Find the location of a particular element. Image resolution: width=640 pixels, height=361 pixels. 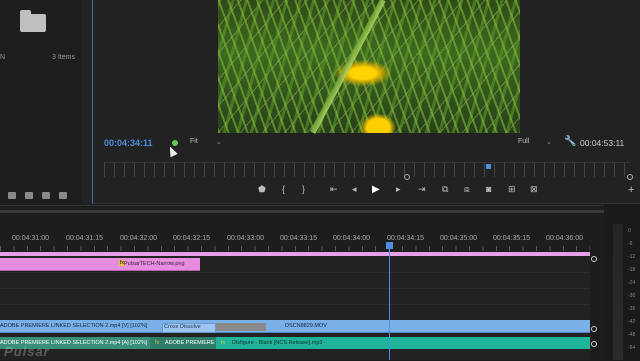

meter-label: -18 is located at coordinates (632, 270).